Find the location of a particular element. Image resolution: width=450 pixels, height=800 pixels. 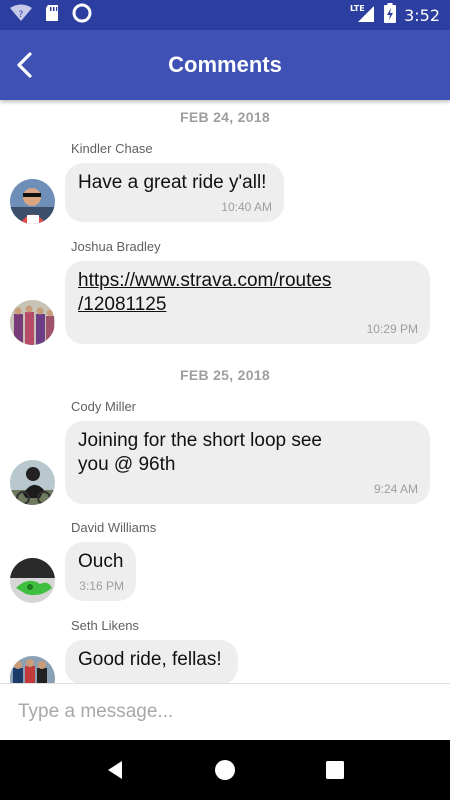

date-separator: FEB 25, 2018 is located at coordinates (225, 375).